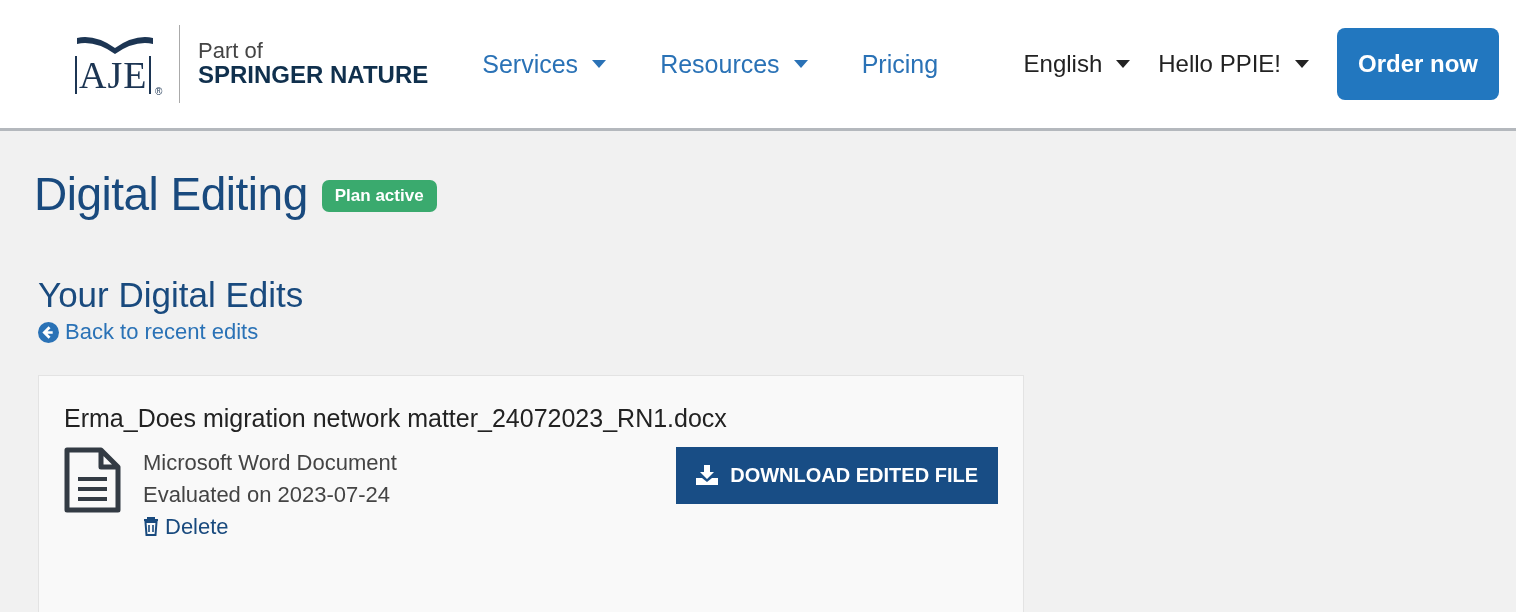 This screenshot has width=1516, height=612. I want to click on status-badge: Plan active, so click(379, 196).